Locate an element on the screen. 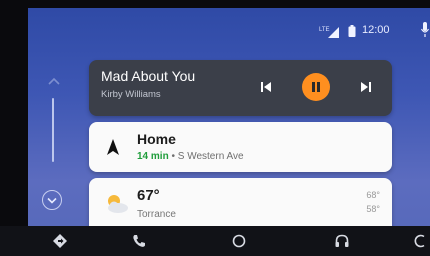 The image size is (430, 256). mic-icon is located at coordinates (425, 30).